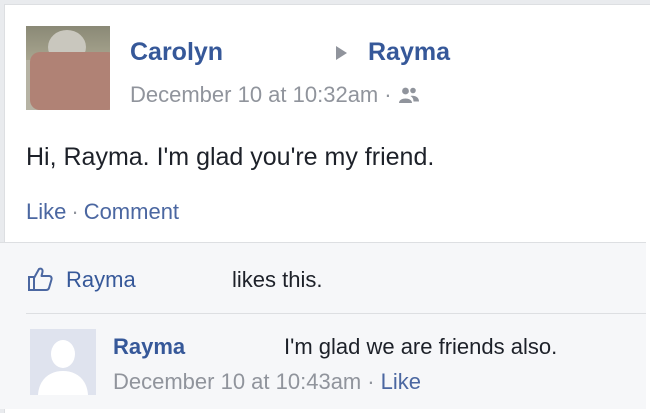 The image size is (650, 413). Describe the element at coordinates (230, 157) in the screenshot. I see `post-text: Hi, Rayma. I'm glad you're my friend.` at that location.